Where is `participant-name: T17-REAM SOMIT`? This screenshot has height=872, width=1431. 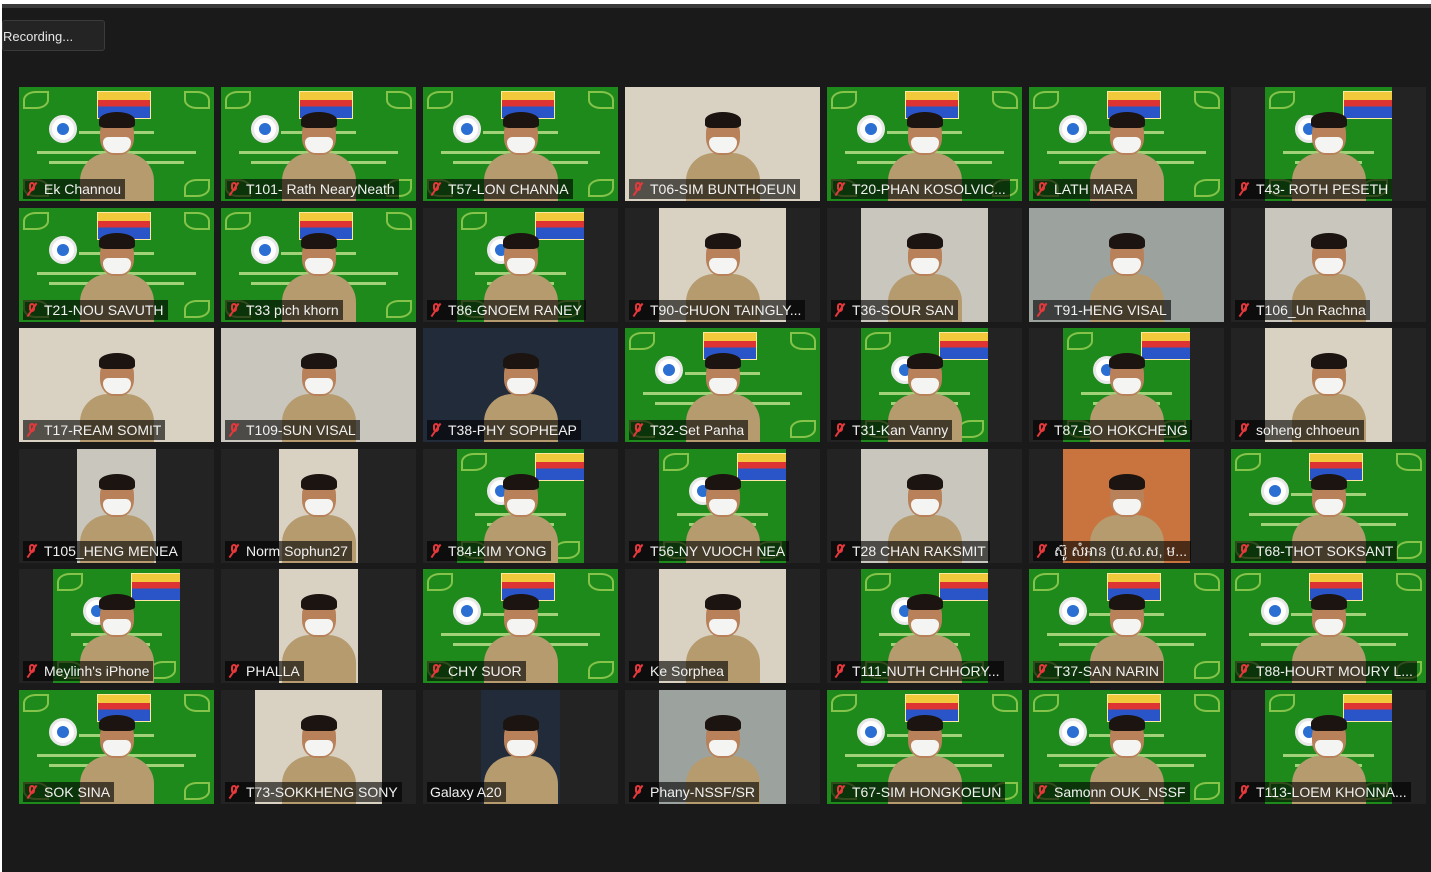 participant-name: T17-REAM SOMIT is located at coordinates (103, 430).